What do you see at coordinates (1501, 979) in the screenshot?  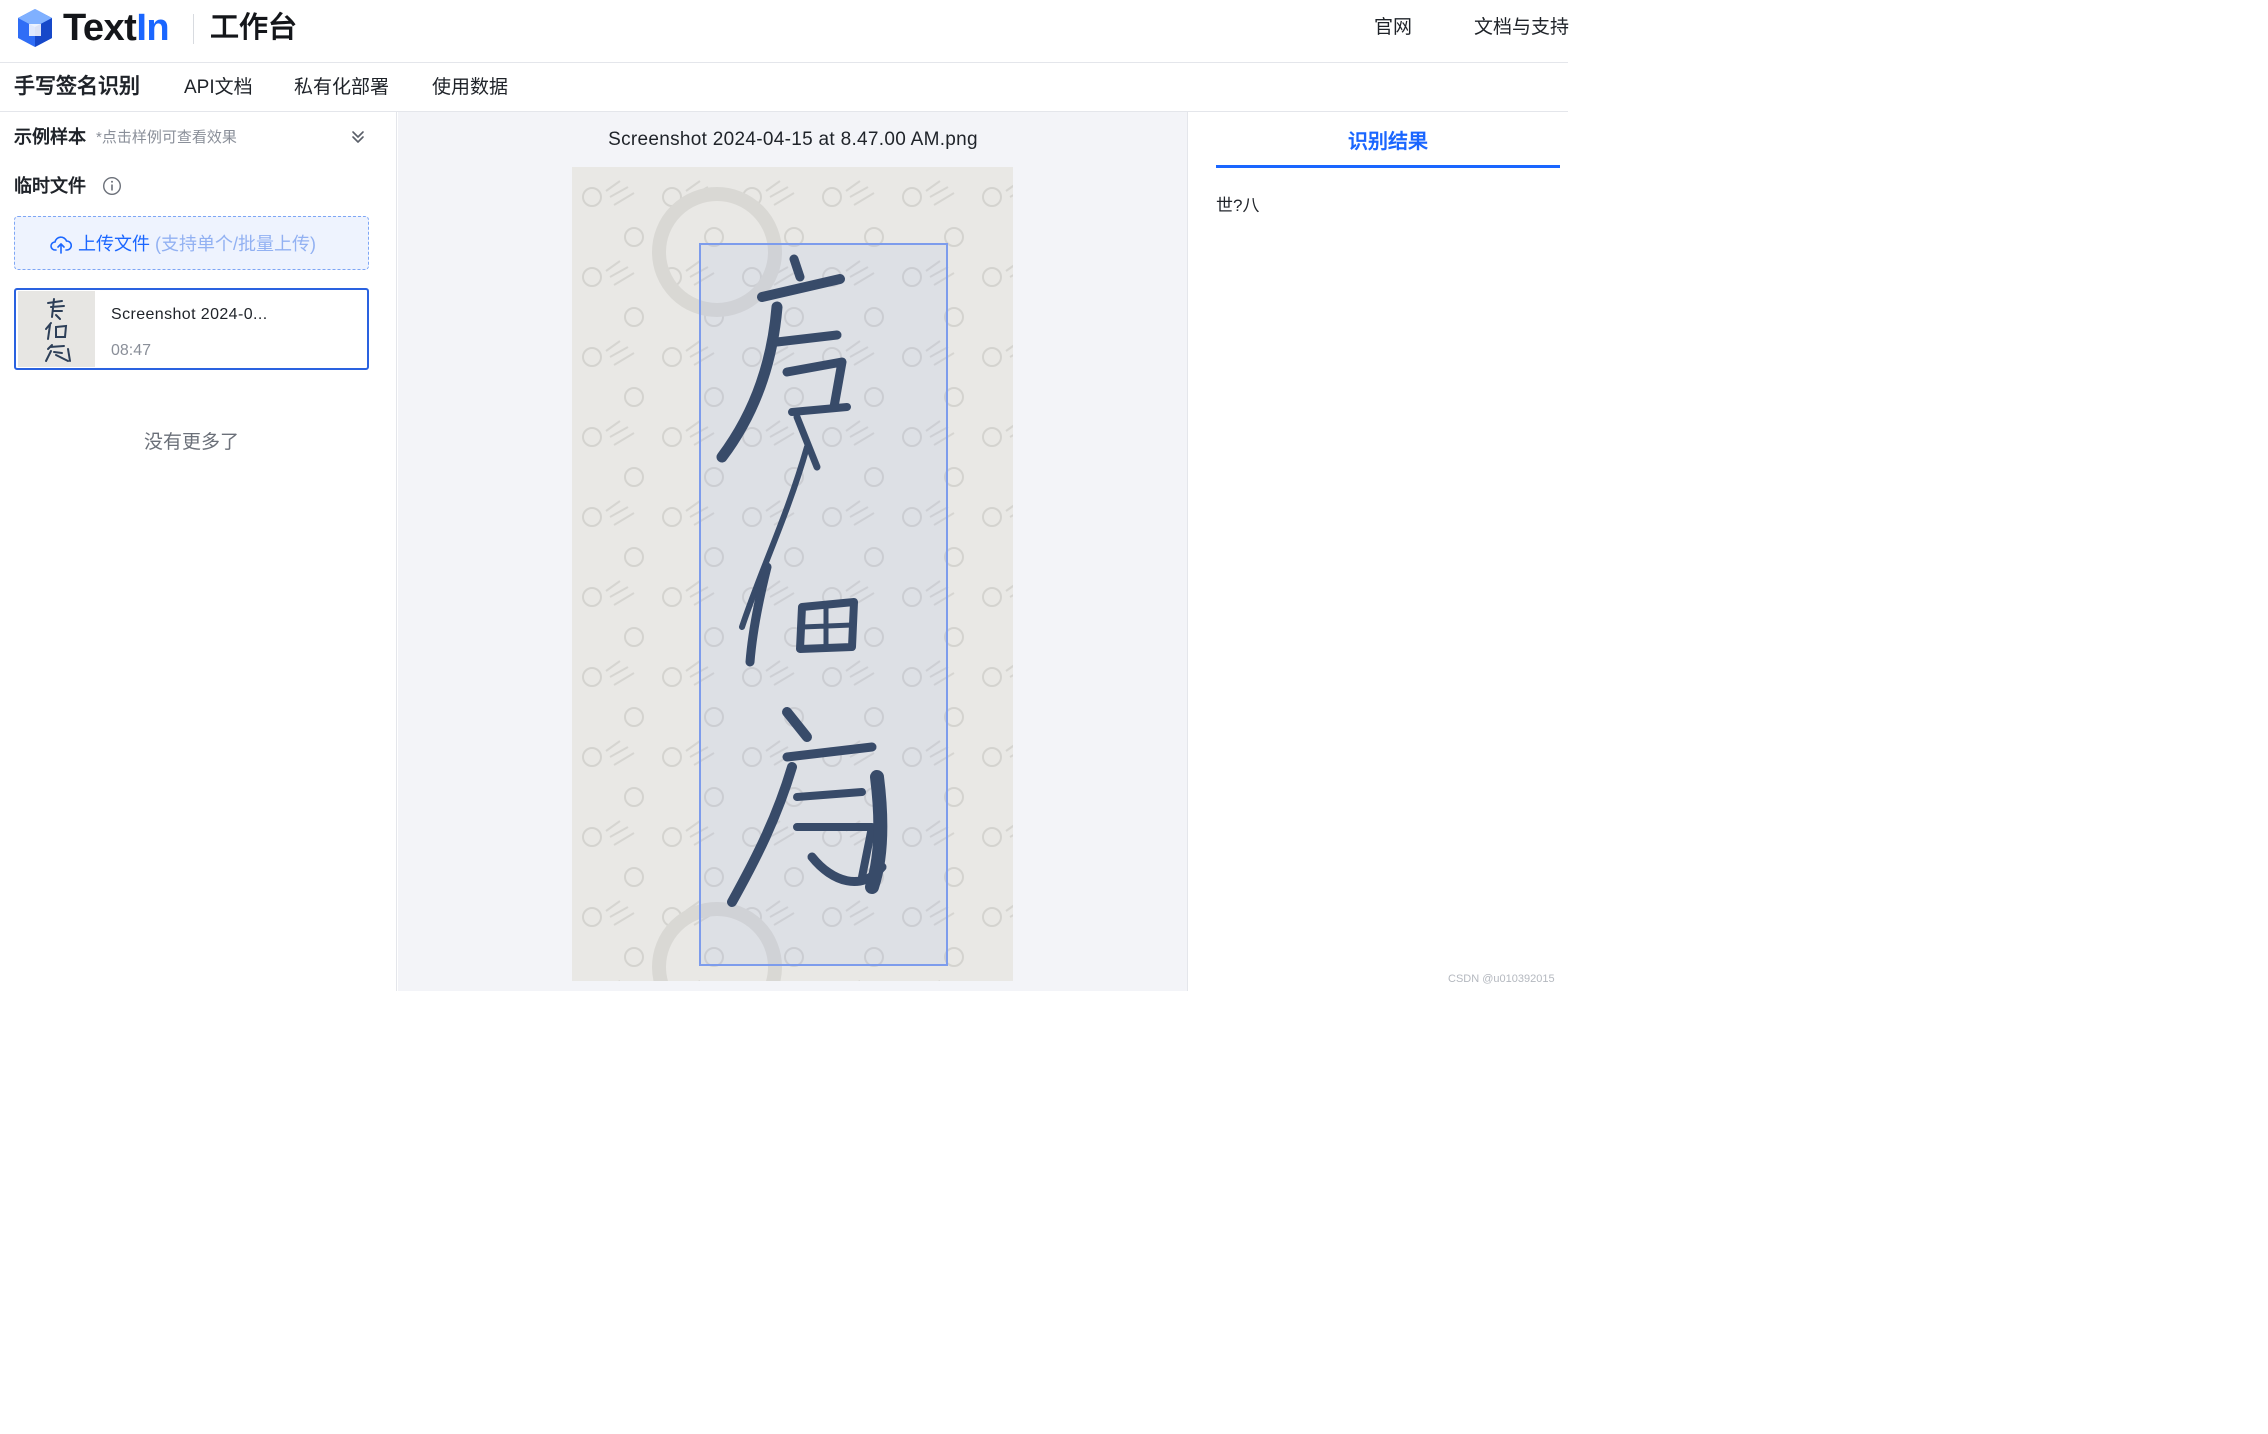 I see `csdn-watermark: CSDN @u010392015` at bounding box center [1501, 979].